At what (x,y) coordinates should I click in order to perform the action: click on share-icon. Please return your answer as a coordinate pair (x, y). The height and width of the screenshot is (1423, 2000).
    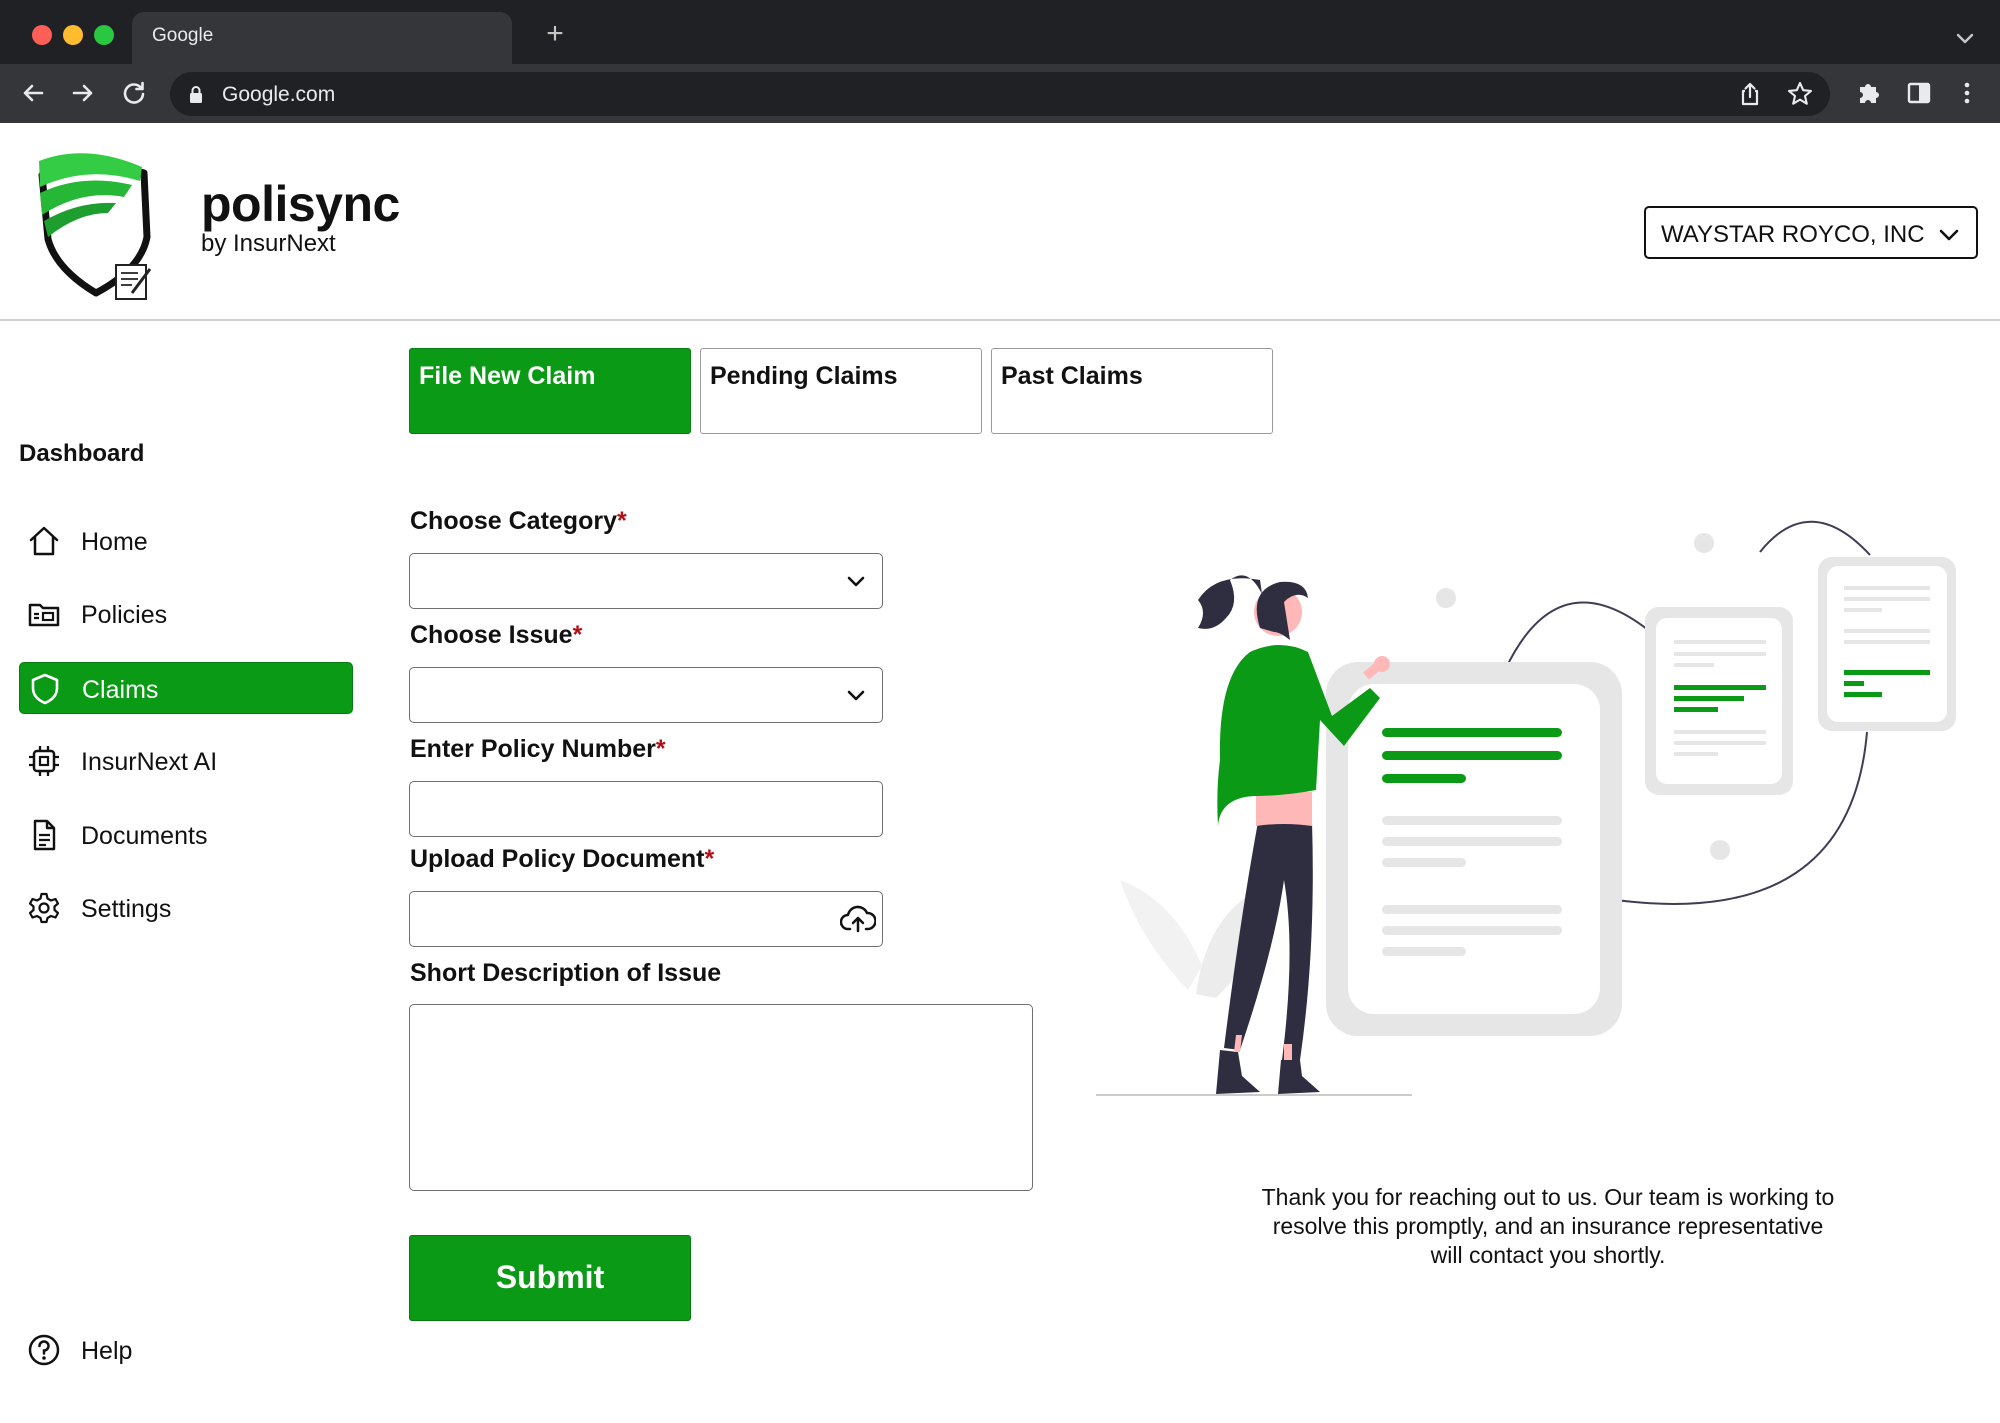
    Looking at the image, I should click on (1750, 94).